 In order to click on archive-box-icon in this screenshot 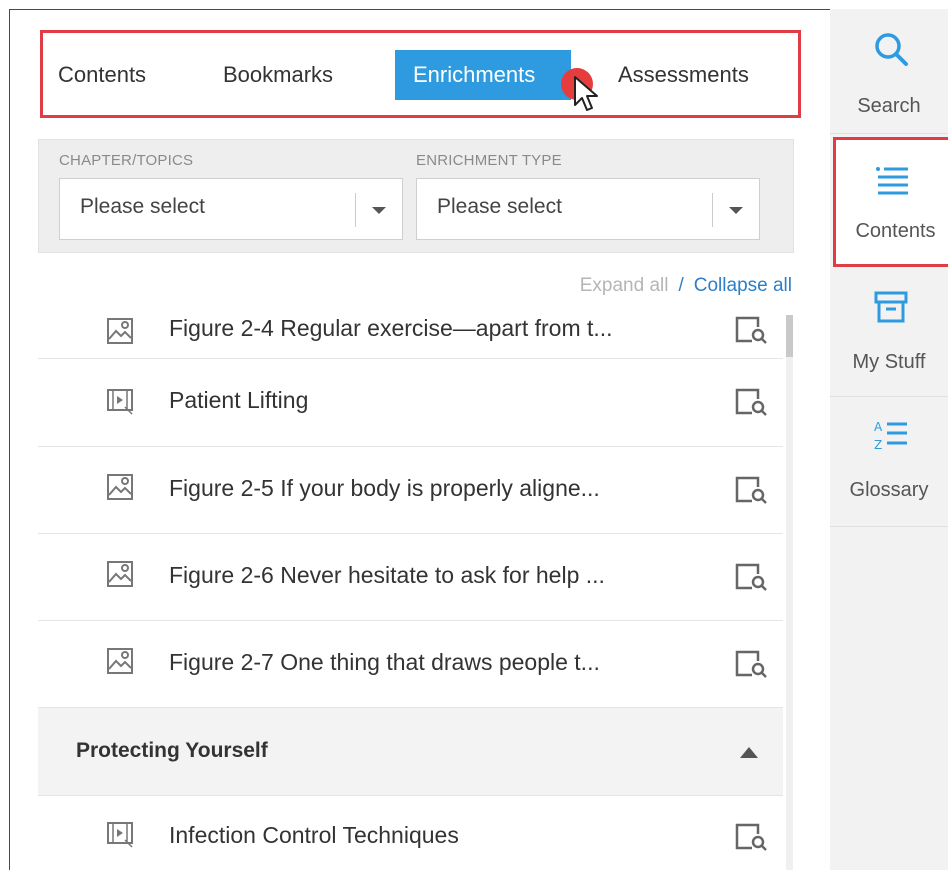, I will do `click(891, 307)`.